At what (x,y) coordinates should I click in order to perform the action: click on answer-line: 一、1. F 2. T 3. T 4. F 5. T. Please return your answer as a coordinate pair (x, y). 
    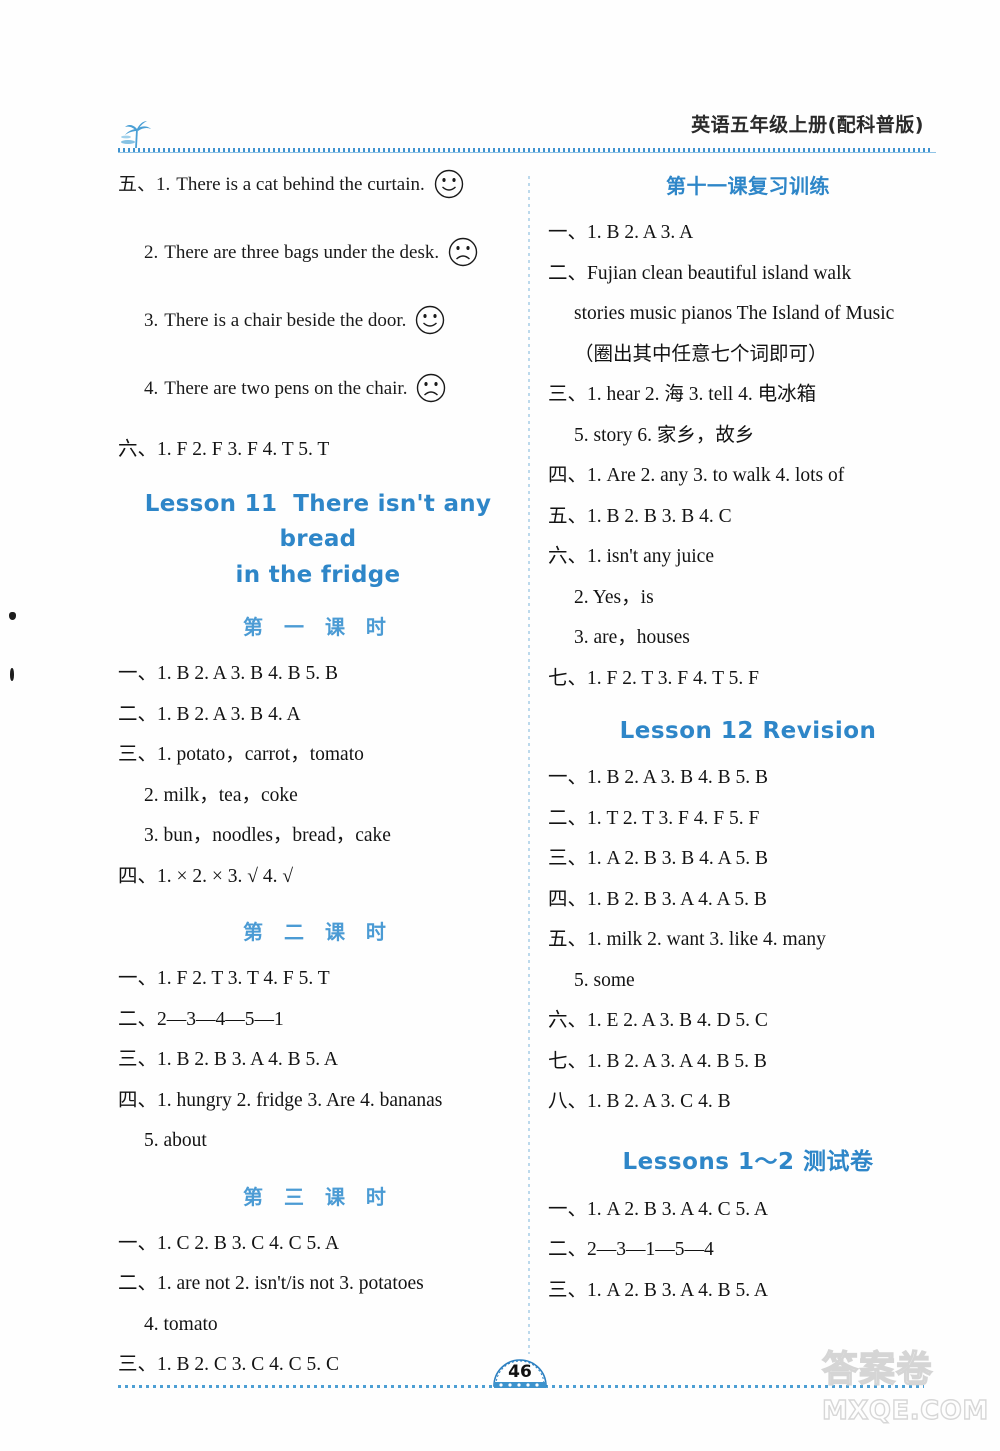
    Looking at the image, I should click on (224, 979).